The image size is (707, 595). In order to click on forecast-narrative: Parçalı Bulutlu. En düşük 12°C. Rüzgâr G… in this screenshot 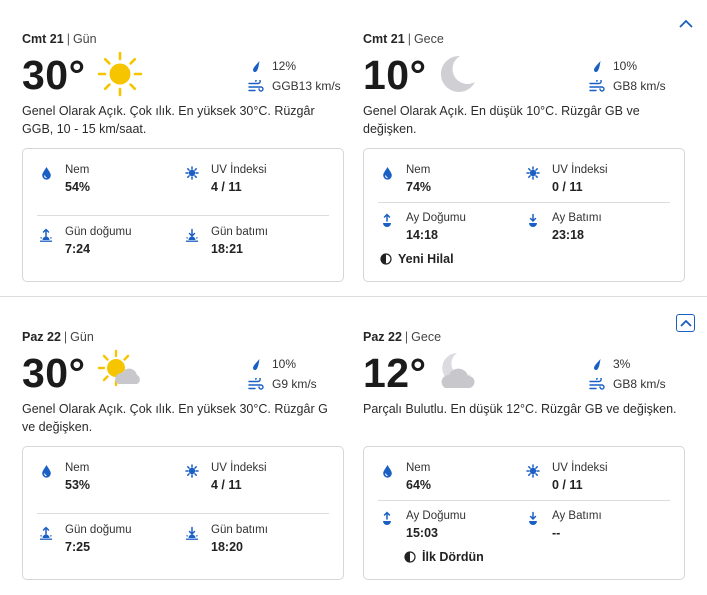, I will do `click(520, 409)`.